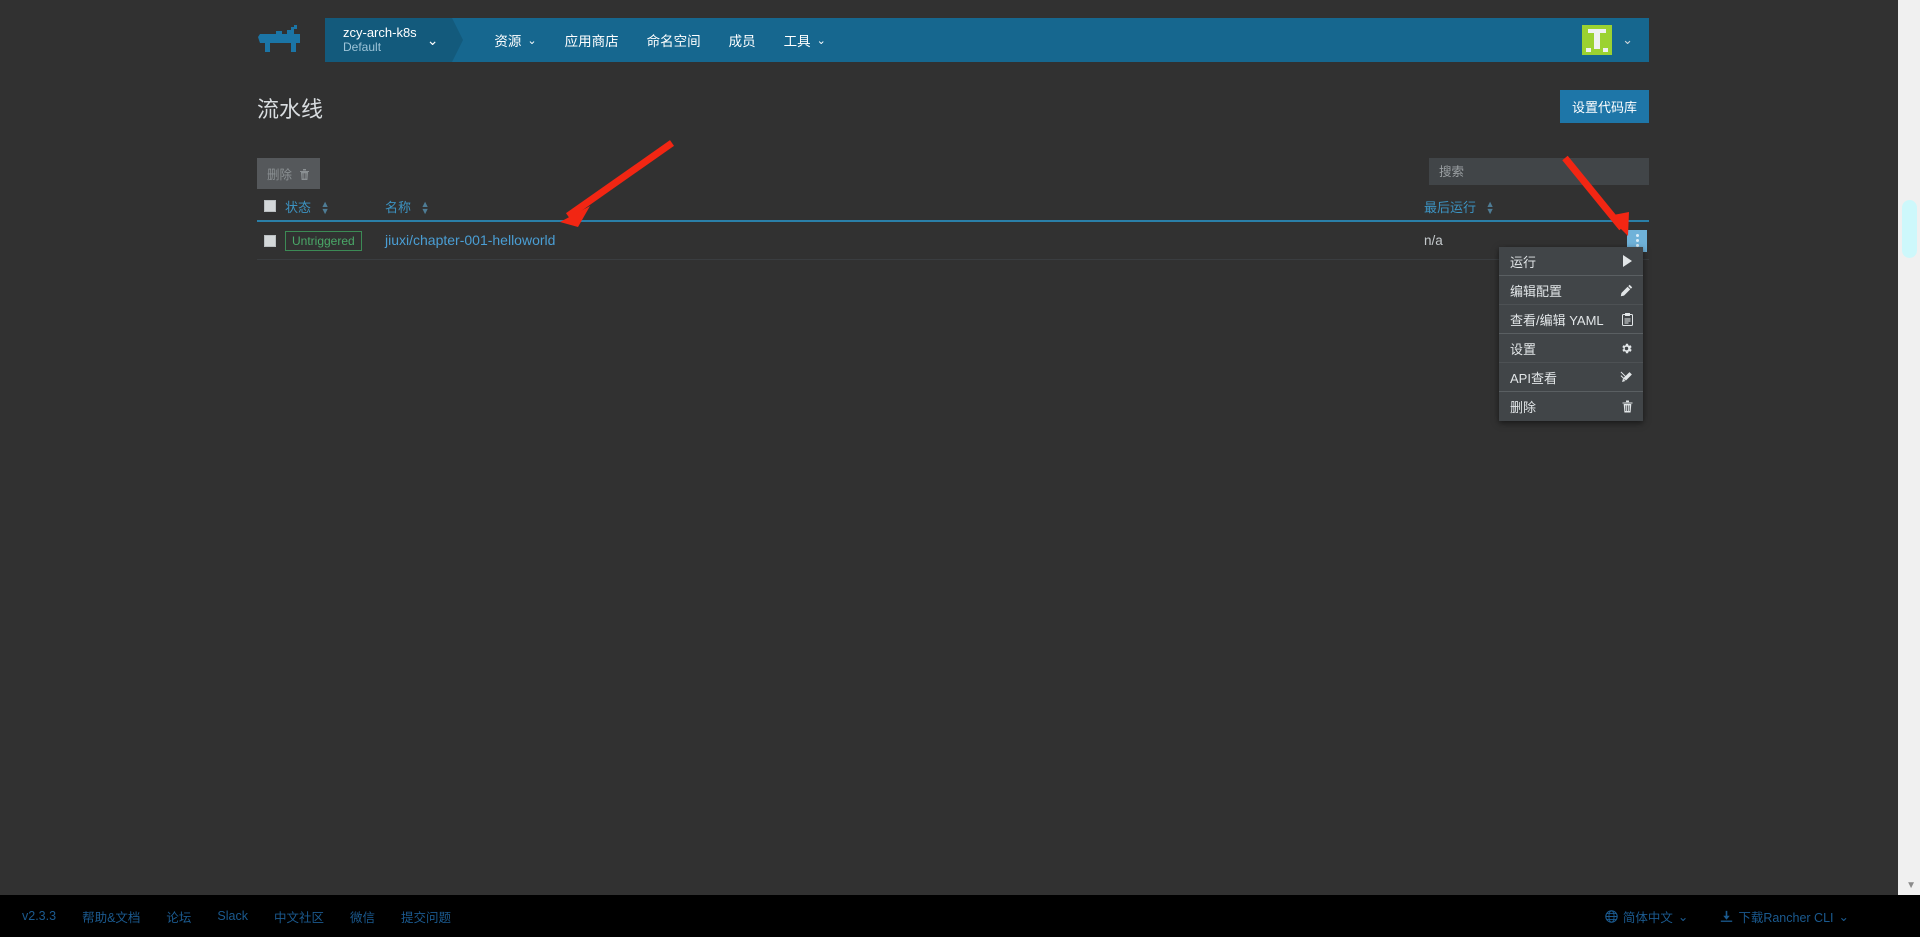 Image resolution: width=1920 pixels, height=937 pixels. I want to click on nav-item-members: 成员, so click(742, 40).